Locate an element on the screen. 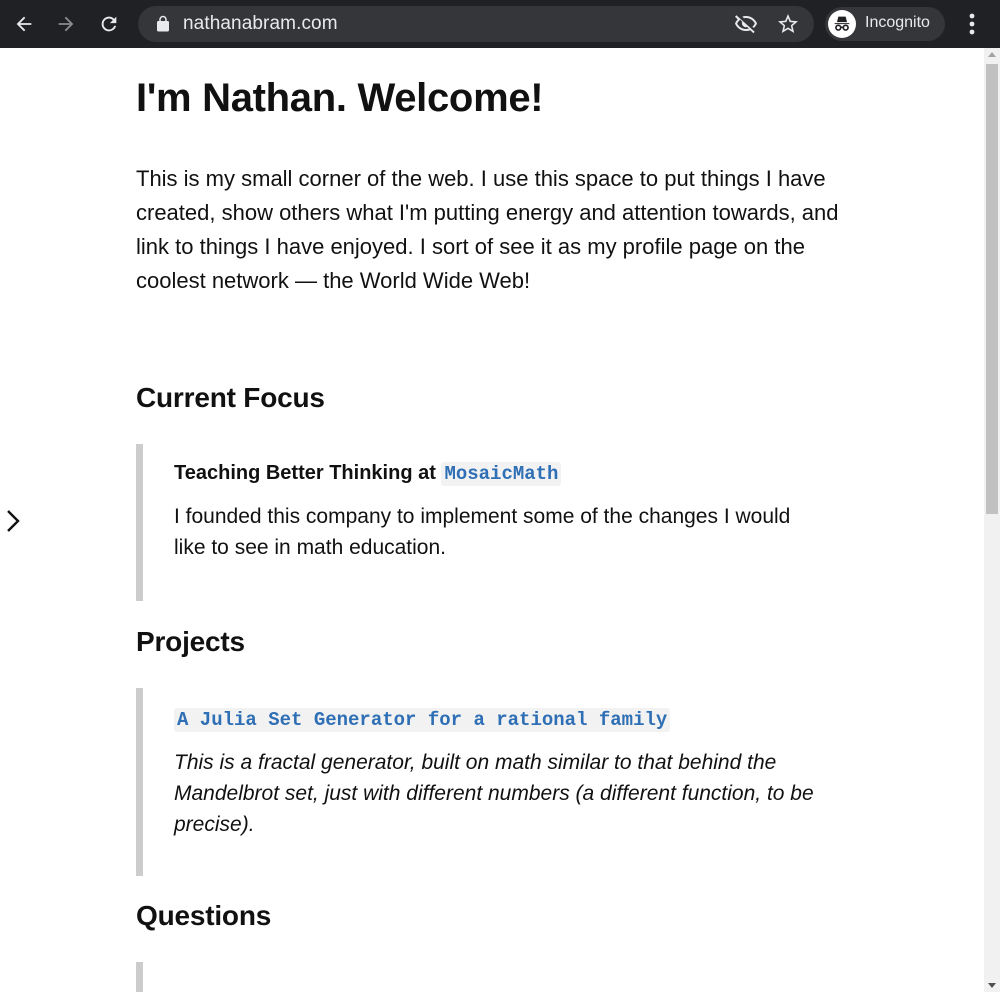 The height and width of the screenshot is (992, 1000). reload-button is located at coordinates (109, 24).